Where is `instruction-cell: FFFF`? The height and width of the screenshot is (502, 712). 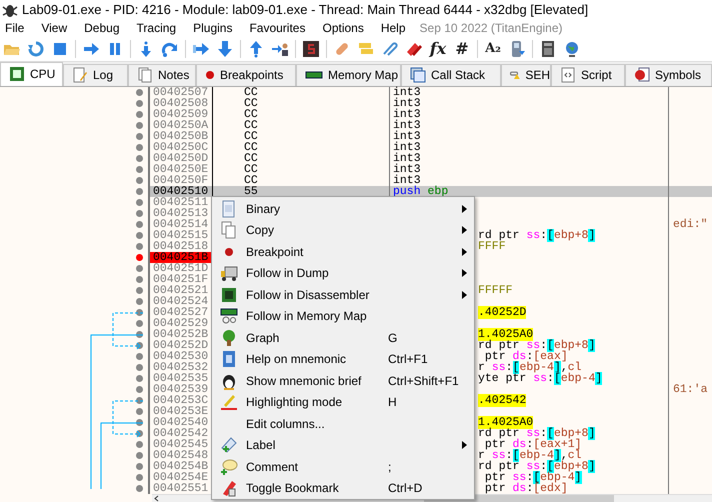
instruction-cell: FFFF is located at coordinates (492, 246).